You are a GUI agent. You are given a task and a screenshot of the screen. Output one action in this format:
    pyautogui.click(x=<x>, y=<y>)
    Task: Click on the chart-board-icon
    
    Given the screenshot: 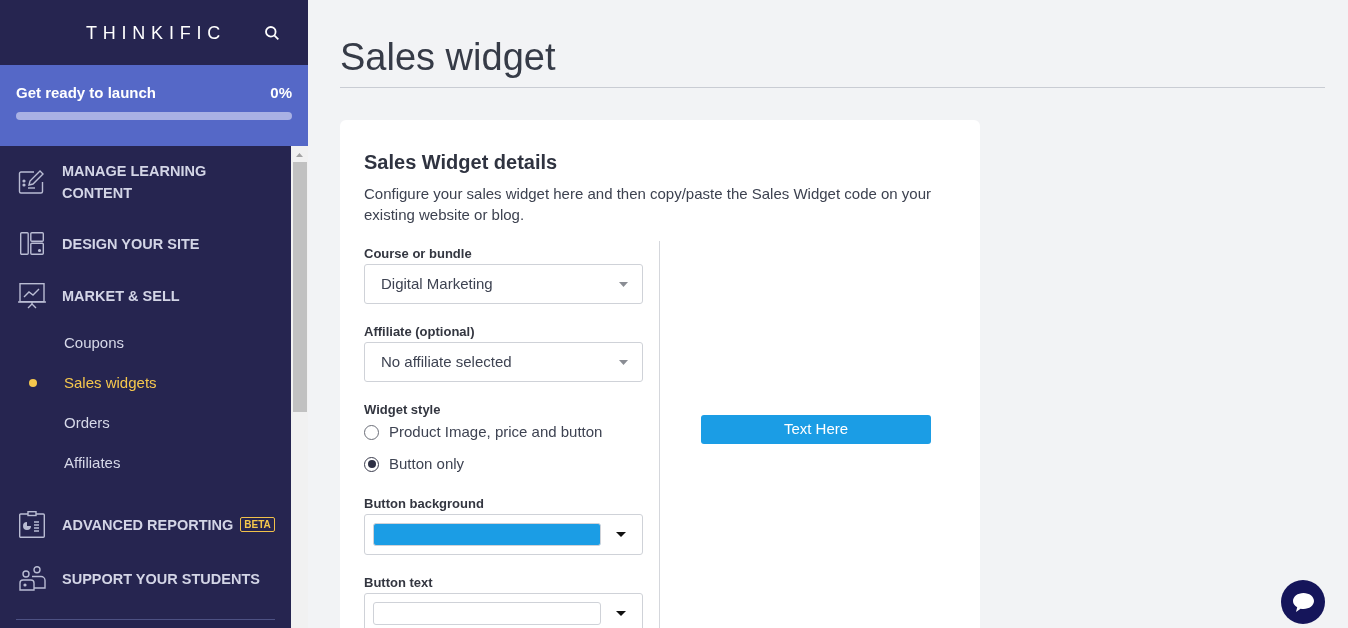 What is the action you would take?
    pyautogui.click(x=32, y=296)
    